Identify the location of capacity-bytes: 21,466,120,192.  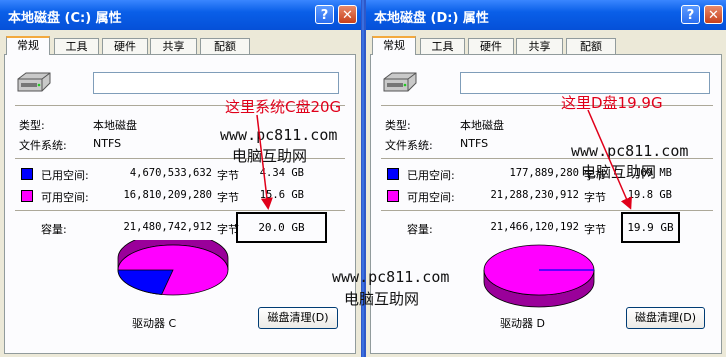
(534, 227).